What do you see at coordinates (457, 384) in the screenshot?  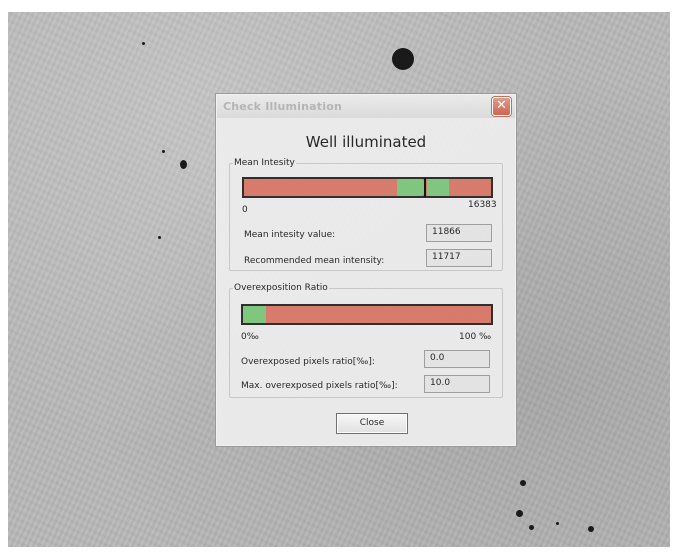 I see `max-overexposed-ratio-value: 10.0` at bounding box center [457, 384].